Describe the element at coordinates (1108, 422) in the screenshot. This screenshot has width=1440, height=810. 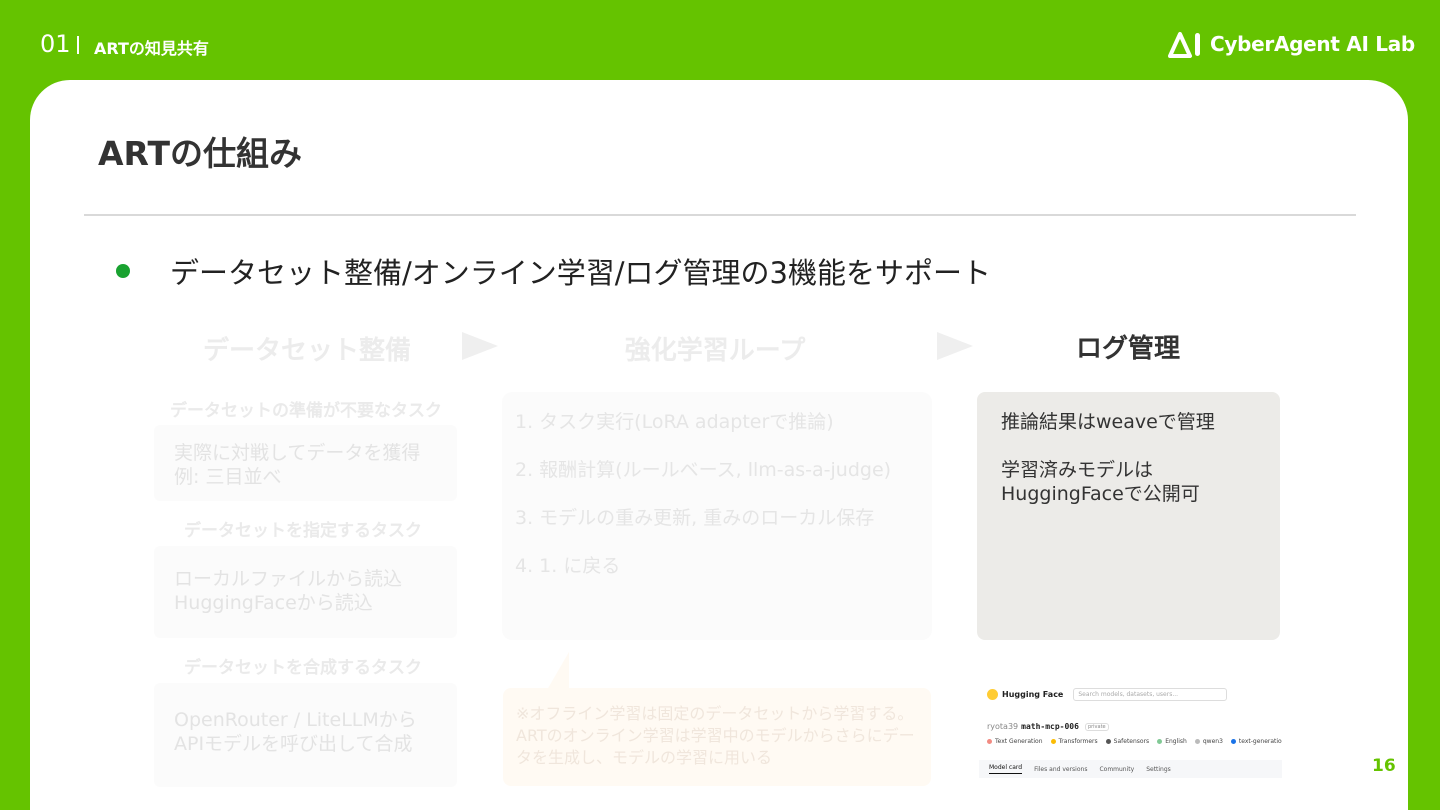
I see `log-line: 推論結果はweaveで管理` at that location.